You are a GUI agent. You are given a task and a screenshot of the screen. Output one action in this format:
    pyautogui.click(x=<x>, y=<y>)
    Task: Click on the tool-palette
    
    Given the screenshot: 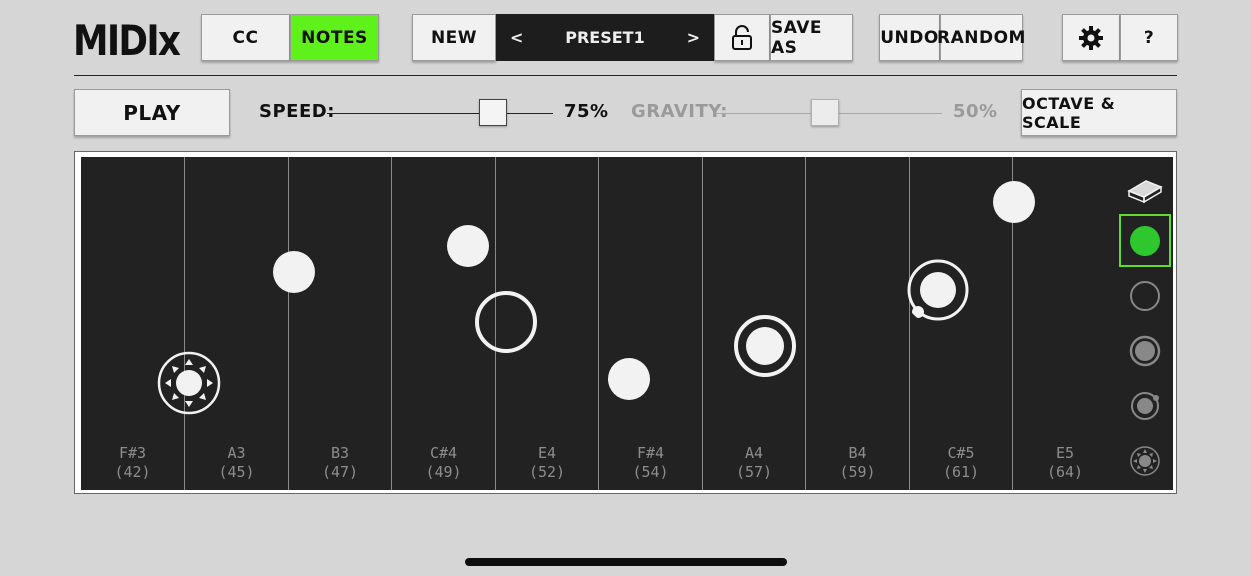 What is the action you would take?
    pyautogui.click(x=1145, y=323)
    